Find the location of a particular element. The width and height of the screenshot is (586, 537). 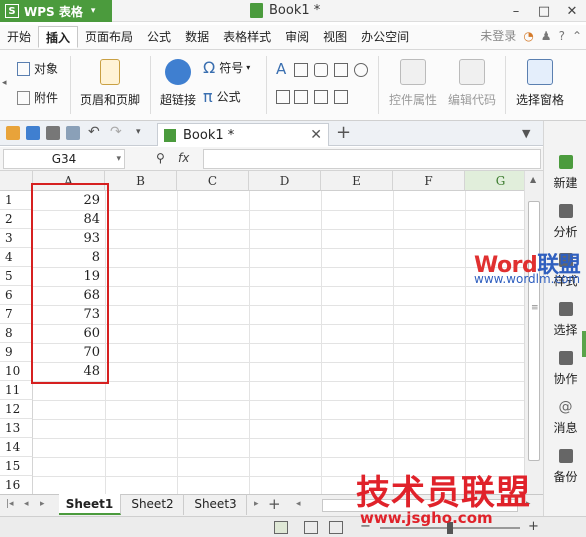

symbol-button: Ω 符号 ▾ is located at coordinates (226, 67).